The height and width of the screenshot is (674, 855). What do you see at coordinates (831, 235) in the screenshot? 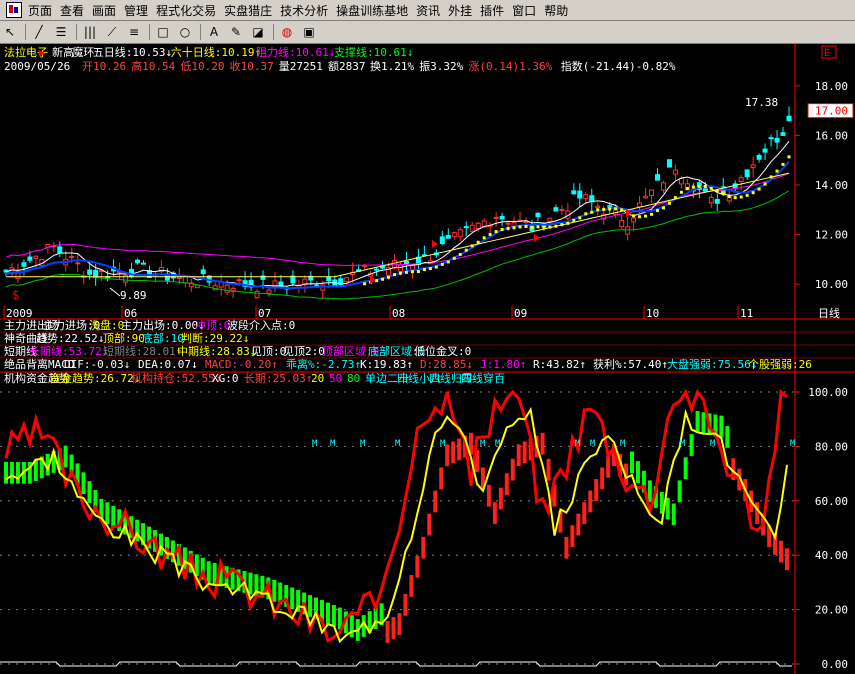
I see `price-axis-label-3: 12.00` at bounding box center [831, 235].